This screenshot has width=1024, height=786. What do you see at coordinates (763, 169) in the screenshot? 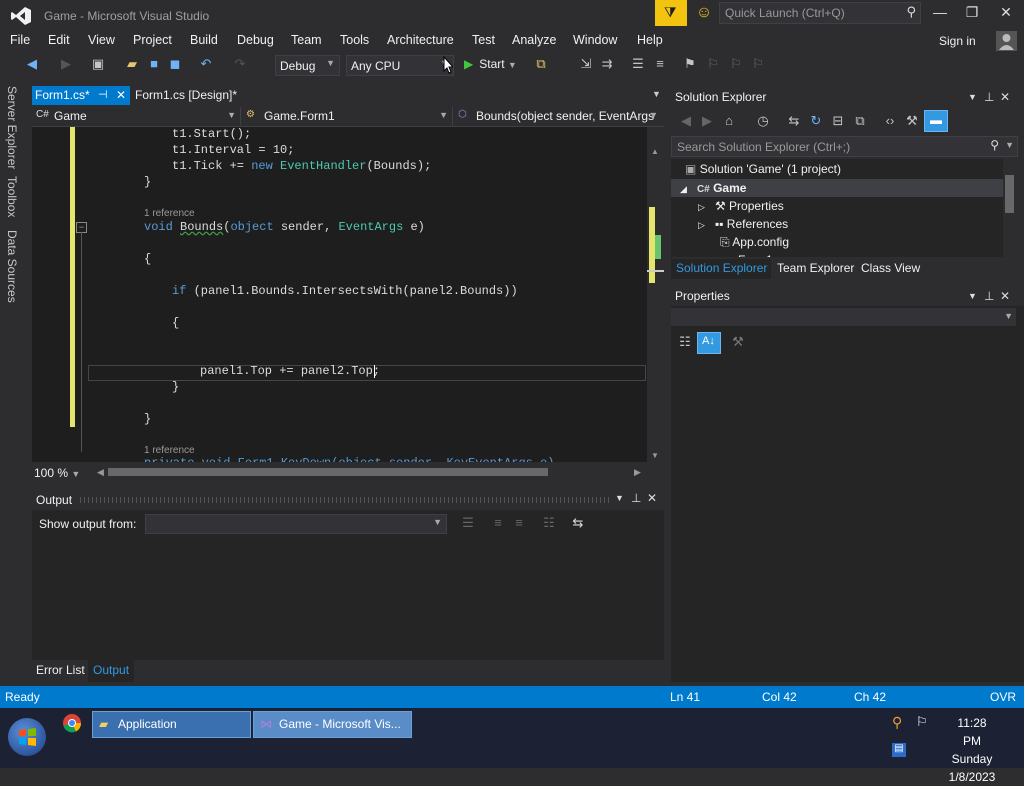
I see `tree-item-solution: ▣ Solution 'Game' (1 project)` at bounding box center [763, 169].